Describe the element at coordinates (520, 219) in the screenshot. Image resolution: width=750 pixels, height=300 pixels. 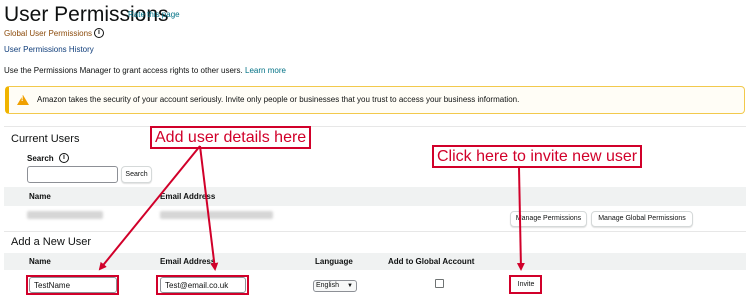
I see `arrow-to-invite-button` at that location.